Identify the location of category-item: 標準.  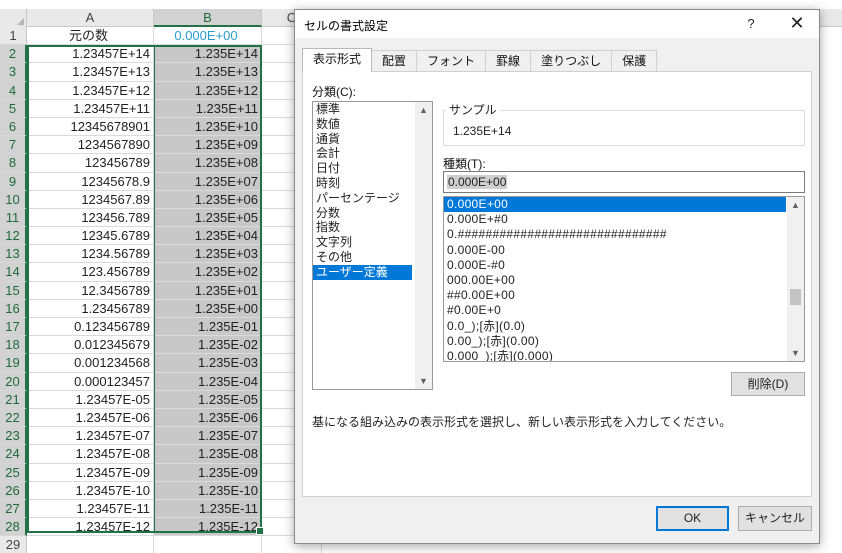
(362, 109).